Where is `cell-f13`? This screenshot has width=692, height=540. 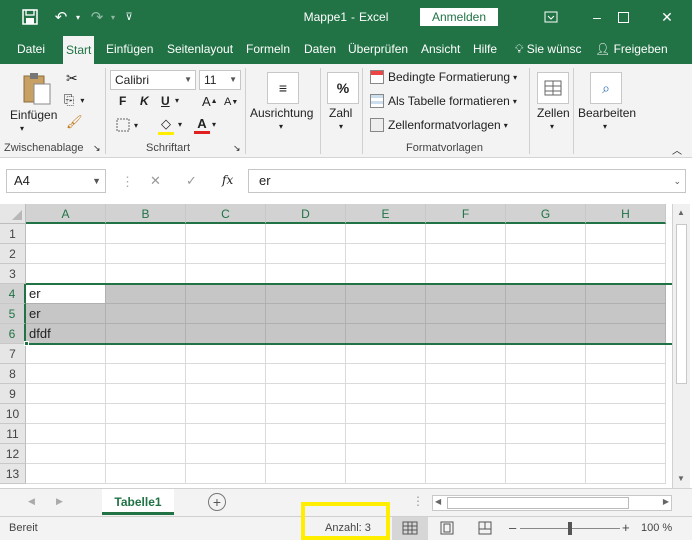 cell-f13 is located at coordinates (466, 474).